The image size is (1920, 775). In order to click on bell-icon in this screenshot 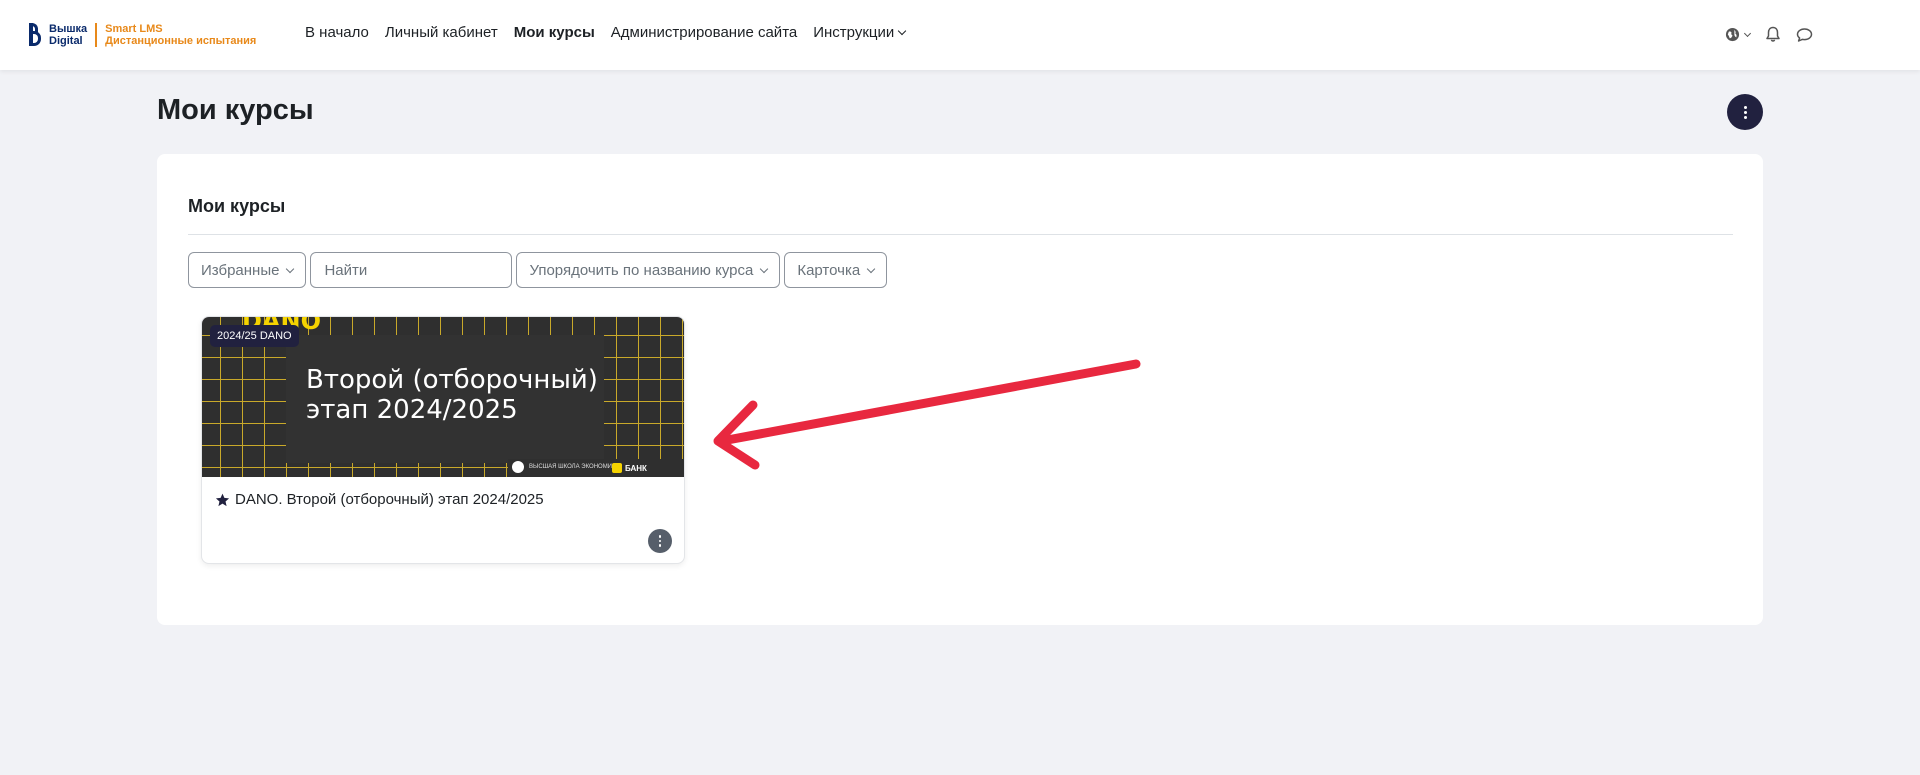, I will do `click(1773, 34)`.